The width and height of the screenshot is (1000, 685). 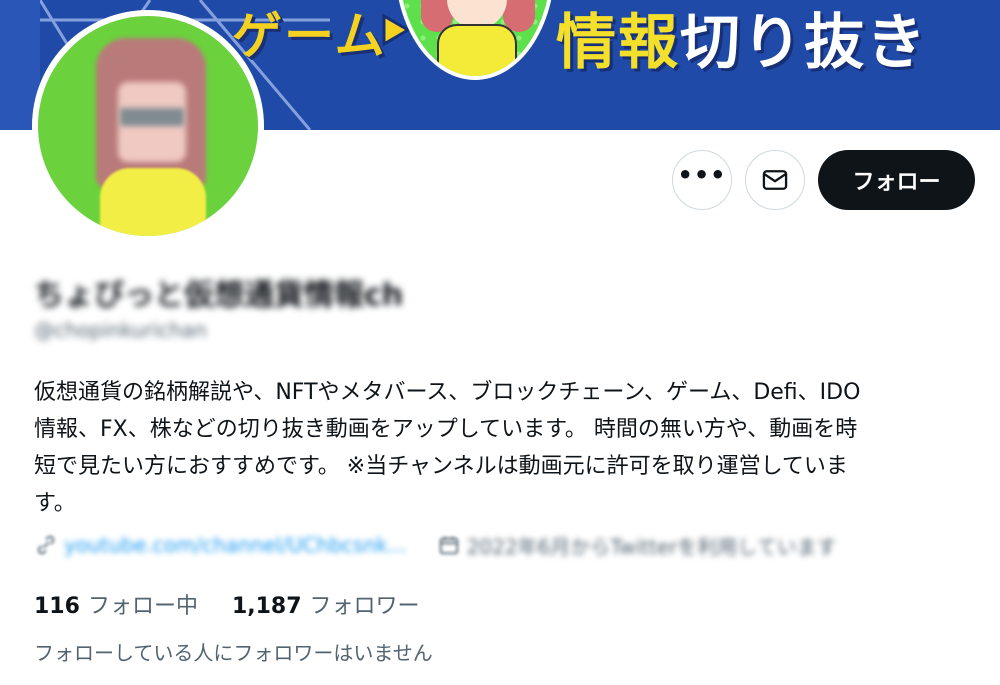 What do you see at coordinates (702, 175) in the screenshot?
I see `more-icon: •••` at bounding box center [702, 175].